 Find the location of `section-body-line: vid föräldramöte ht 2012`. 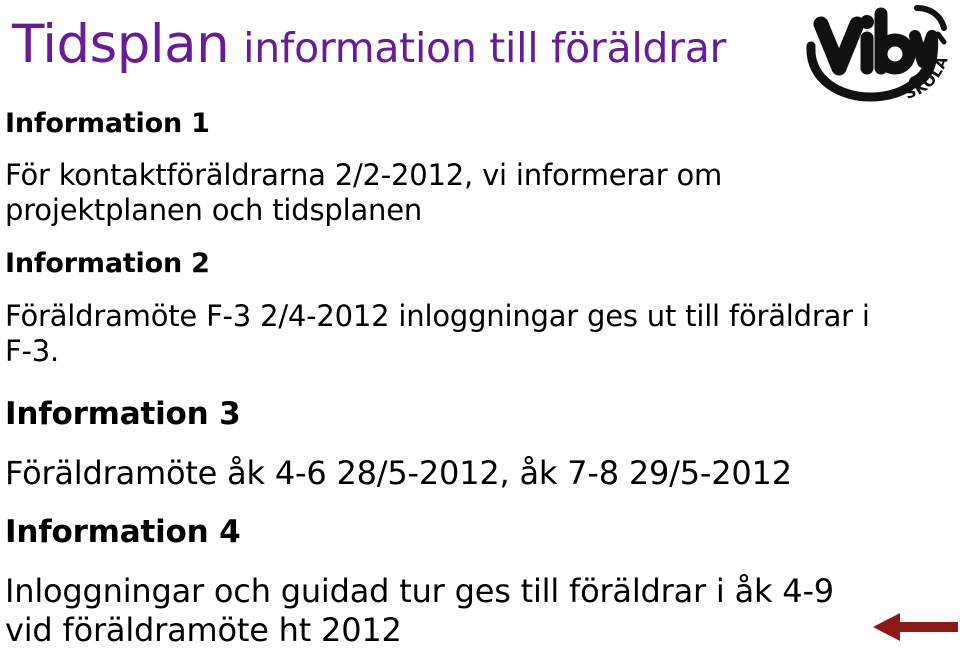

section-body-line: vid föräldramöte ht 2012 is located at coordinates (203, 630).